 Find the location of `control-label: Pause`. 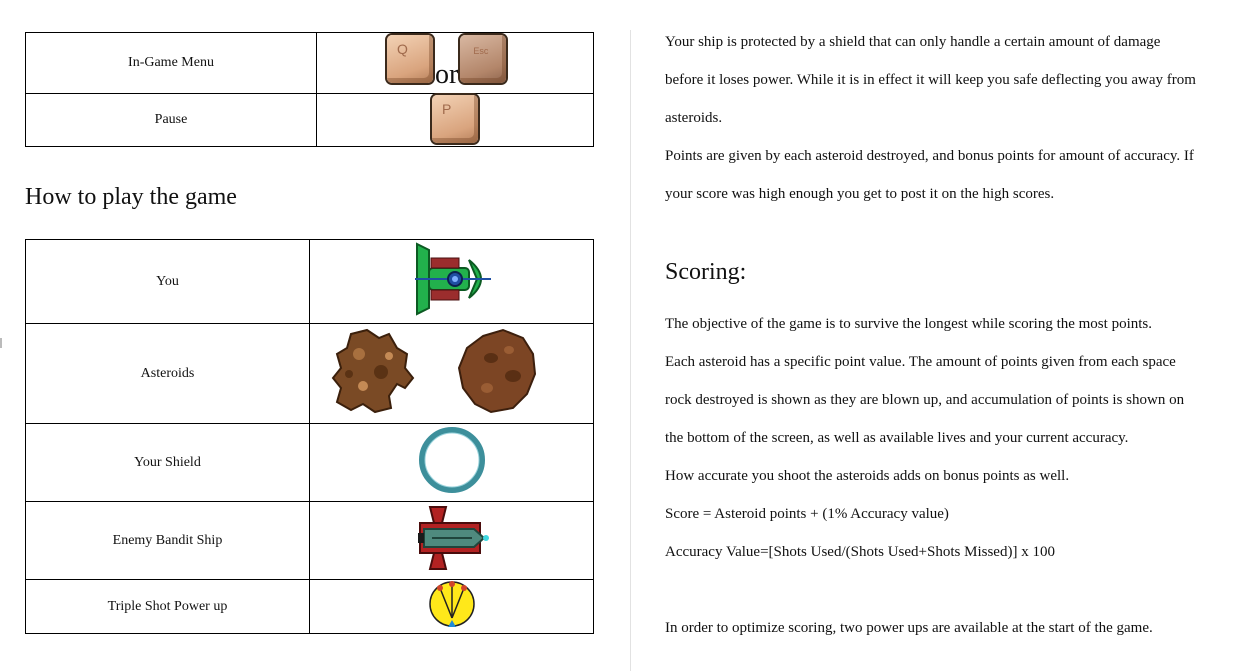

control-label: Pause is located at coordinates (171, 120).